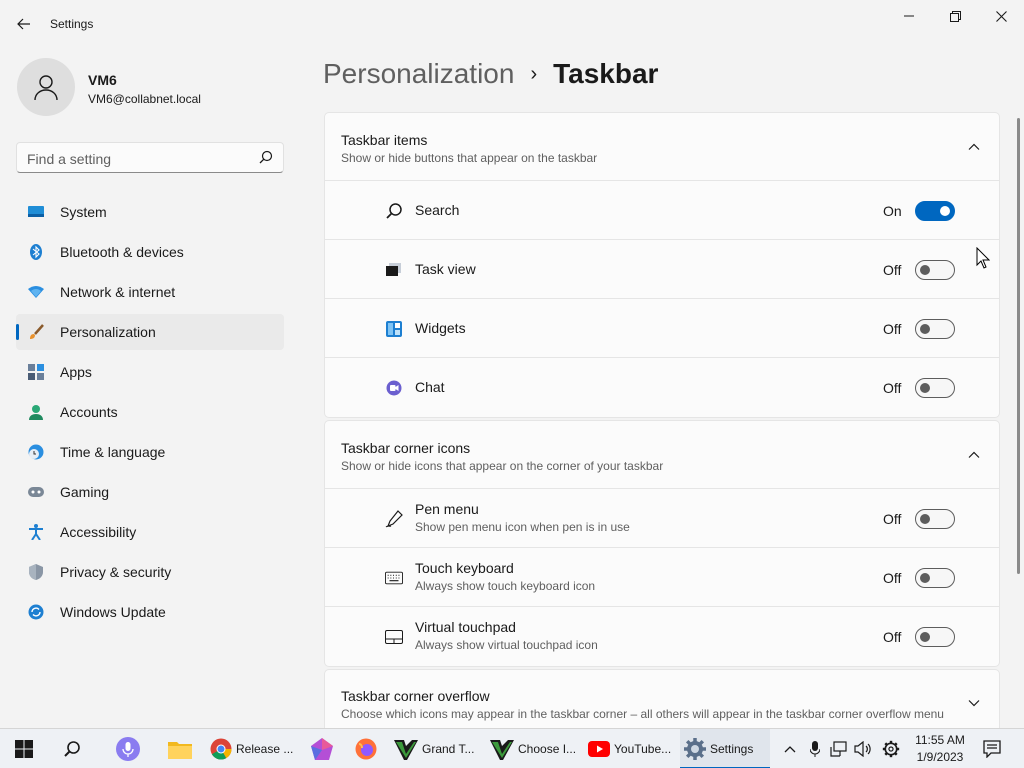 This screenshot has height=768, width=1024. What do you see at coordinates (815, 748) in the screenshot?
I see `tray-microphone` at bounding box center [815, 748].